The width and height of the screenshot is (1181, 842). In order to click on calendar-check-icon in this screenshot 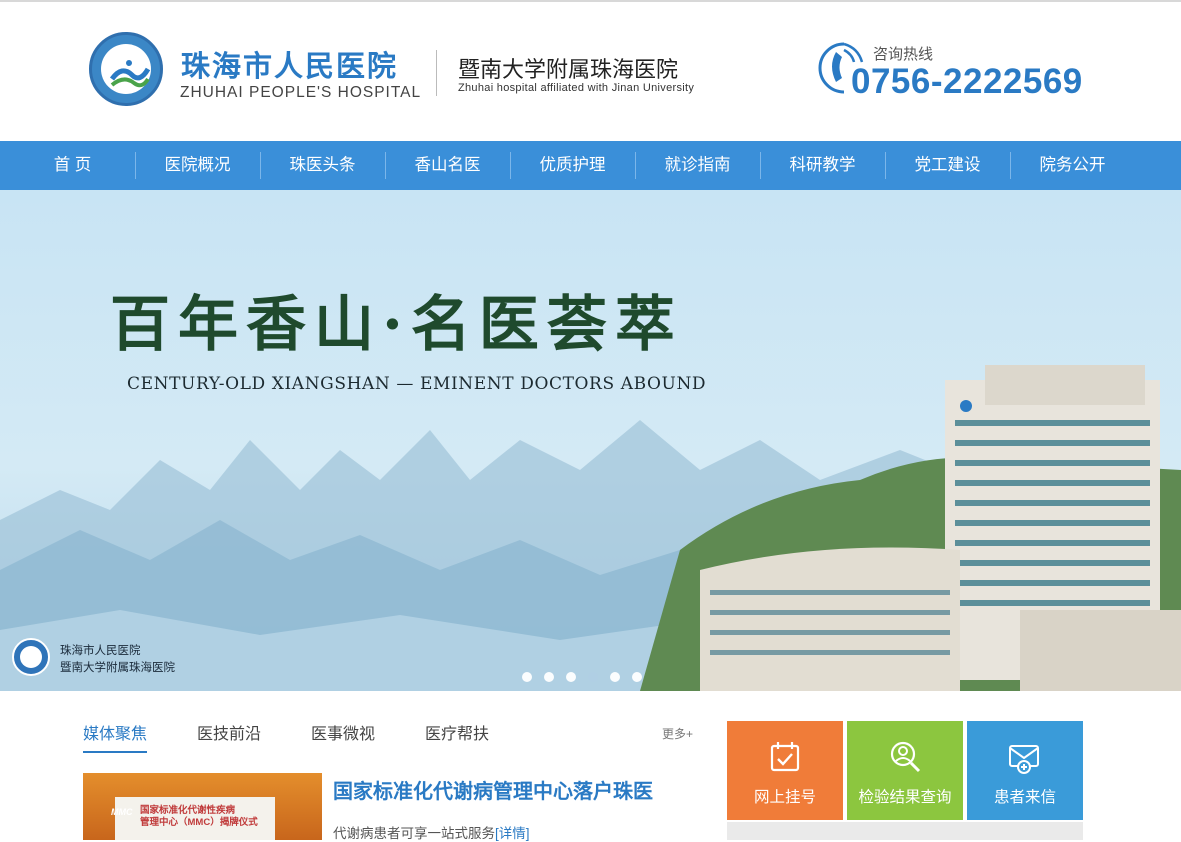, I will do `click(785, 757)`.